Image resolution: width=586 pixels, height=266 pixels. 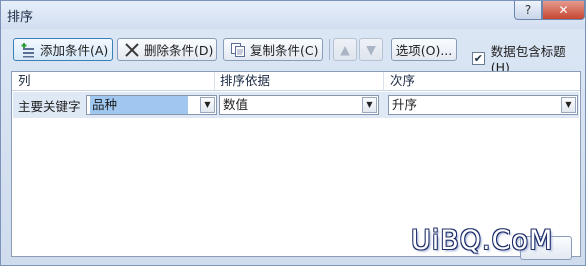 What do you see at coordinates (329, 49) in the screenshot?
I see `toolbar-divider` at bounding box center [329, 49].